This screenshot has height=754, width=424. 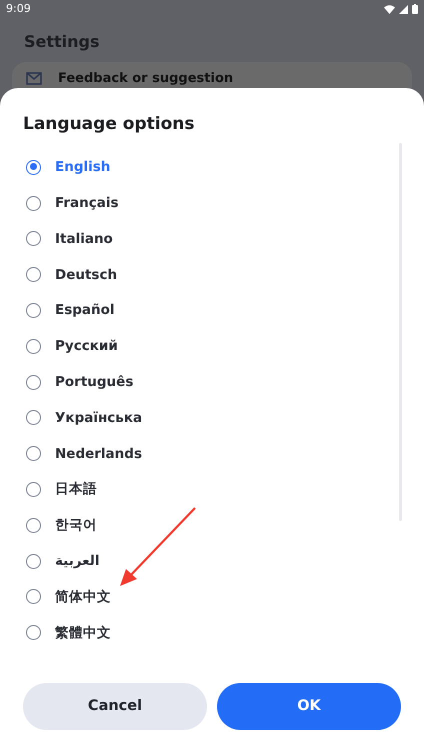 I want to click on language-option: Русский, so click(x=86, y=346).